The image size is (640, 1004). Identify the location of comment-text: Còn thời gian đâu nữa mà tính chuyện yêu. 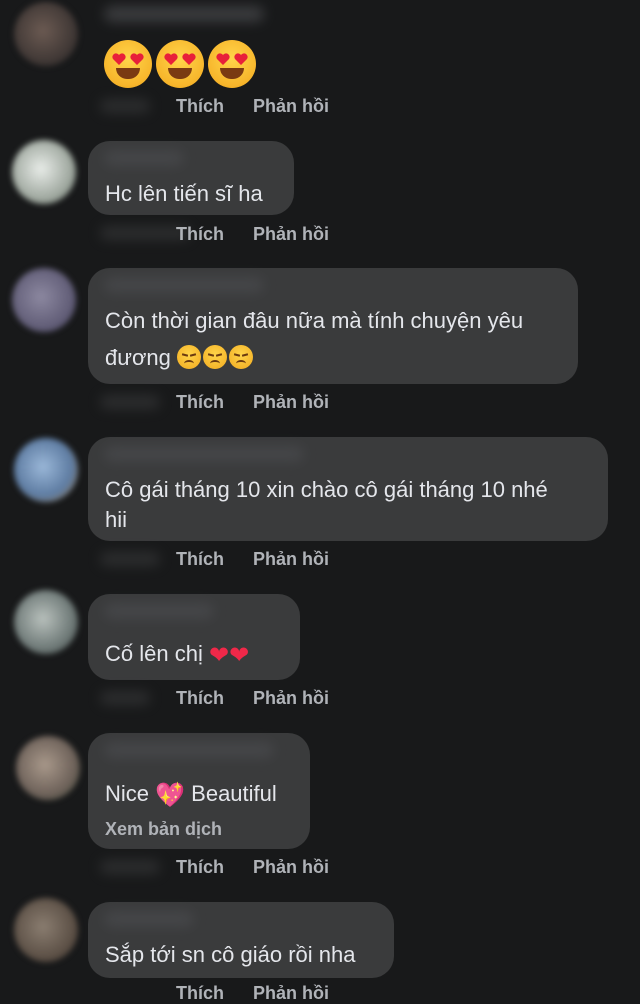
(314, 320).